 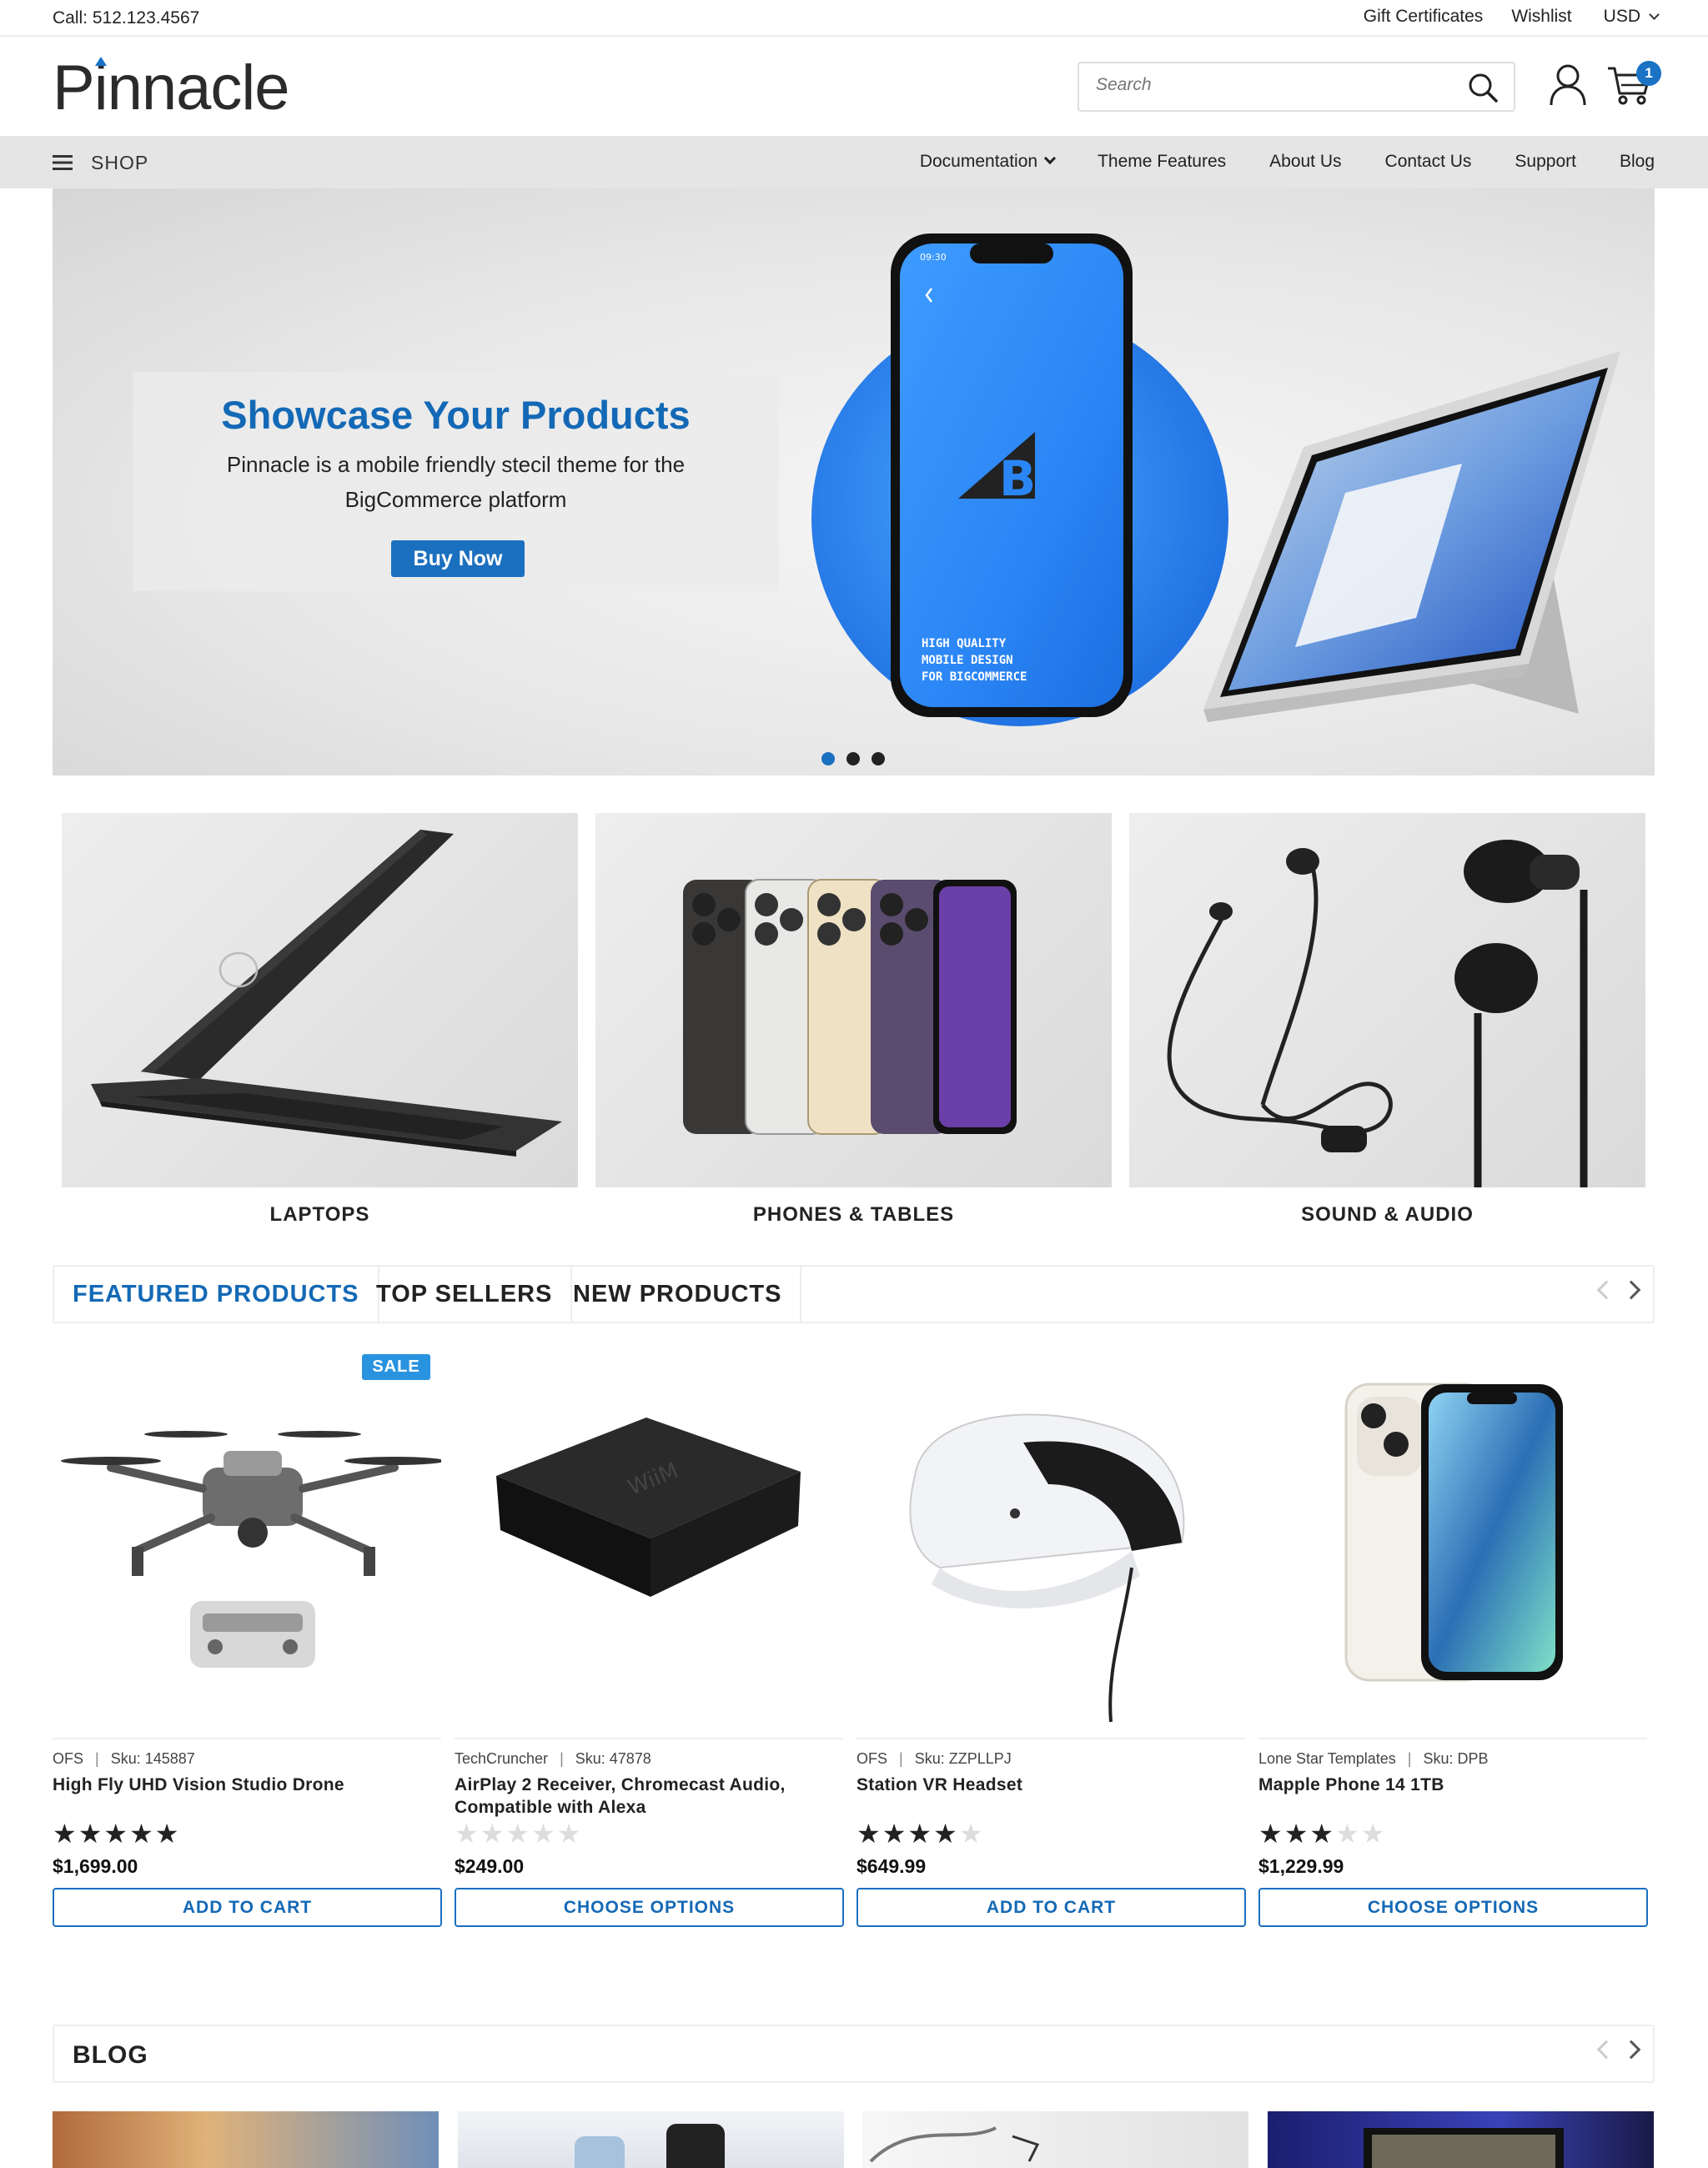 What do you see at coordinates (963, 1758) in the screenshot?
I see `product-sku: Sku: ZZPLLPJ` at bounding box center [963, 1758].